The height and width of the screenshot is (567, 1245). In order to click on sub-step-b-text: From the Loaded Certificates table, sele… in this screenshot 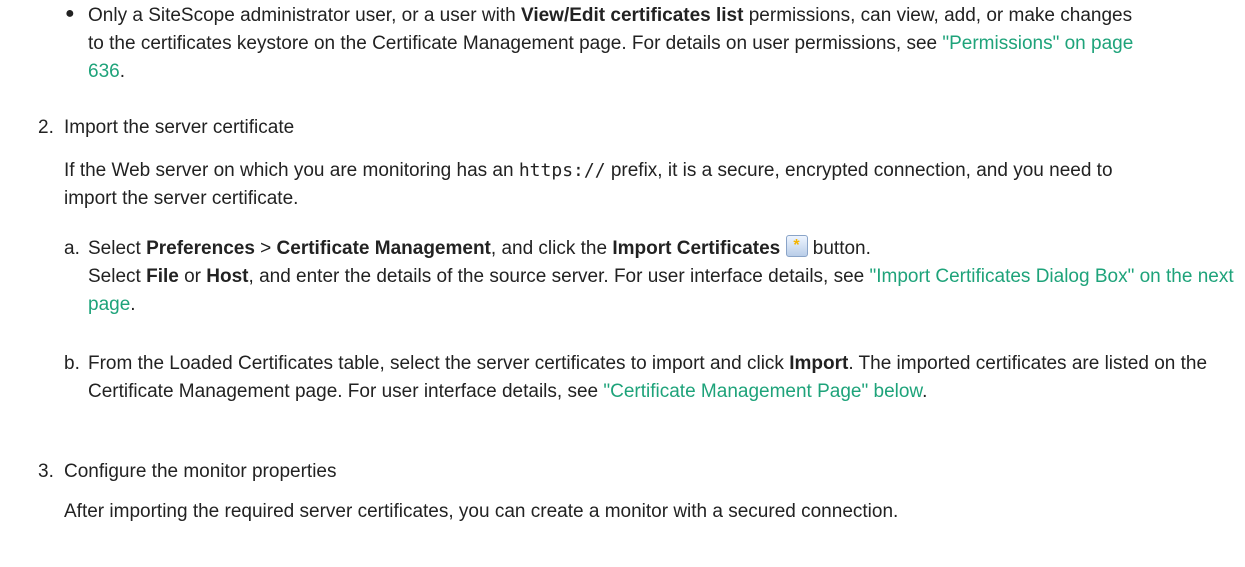, I will do `click(648, 377)`.